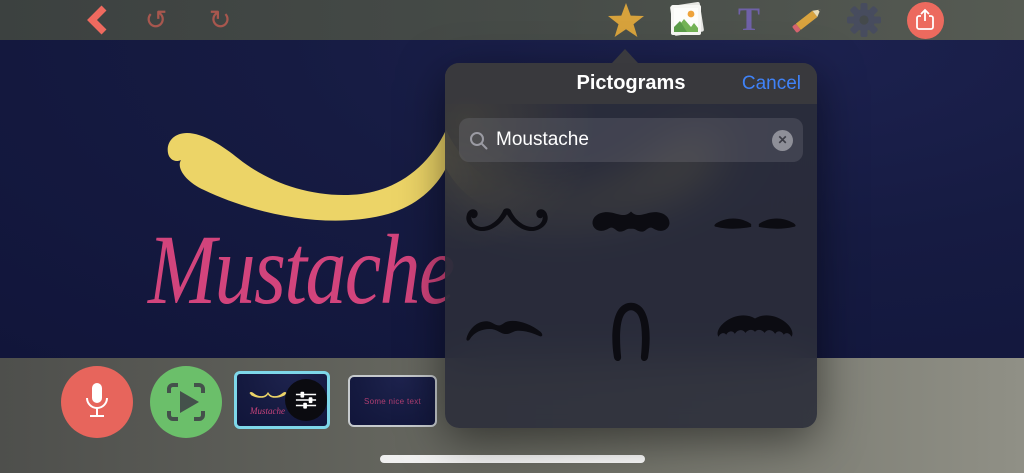 The width and height of the screenshot is (1024, 473). What do you see at coordinates (282, 400) in the screenshot?
I see `slide-thumbnail-1: Mustache` at bounding box center [282, 400].